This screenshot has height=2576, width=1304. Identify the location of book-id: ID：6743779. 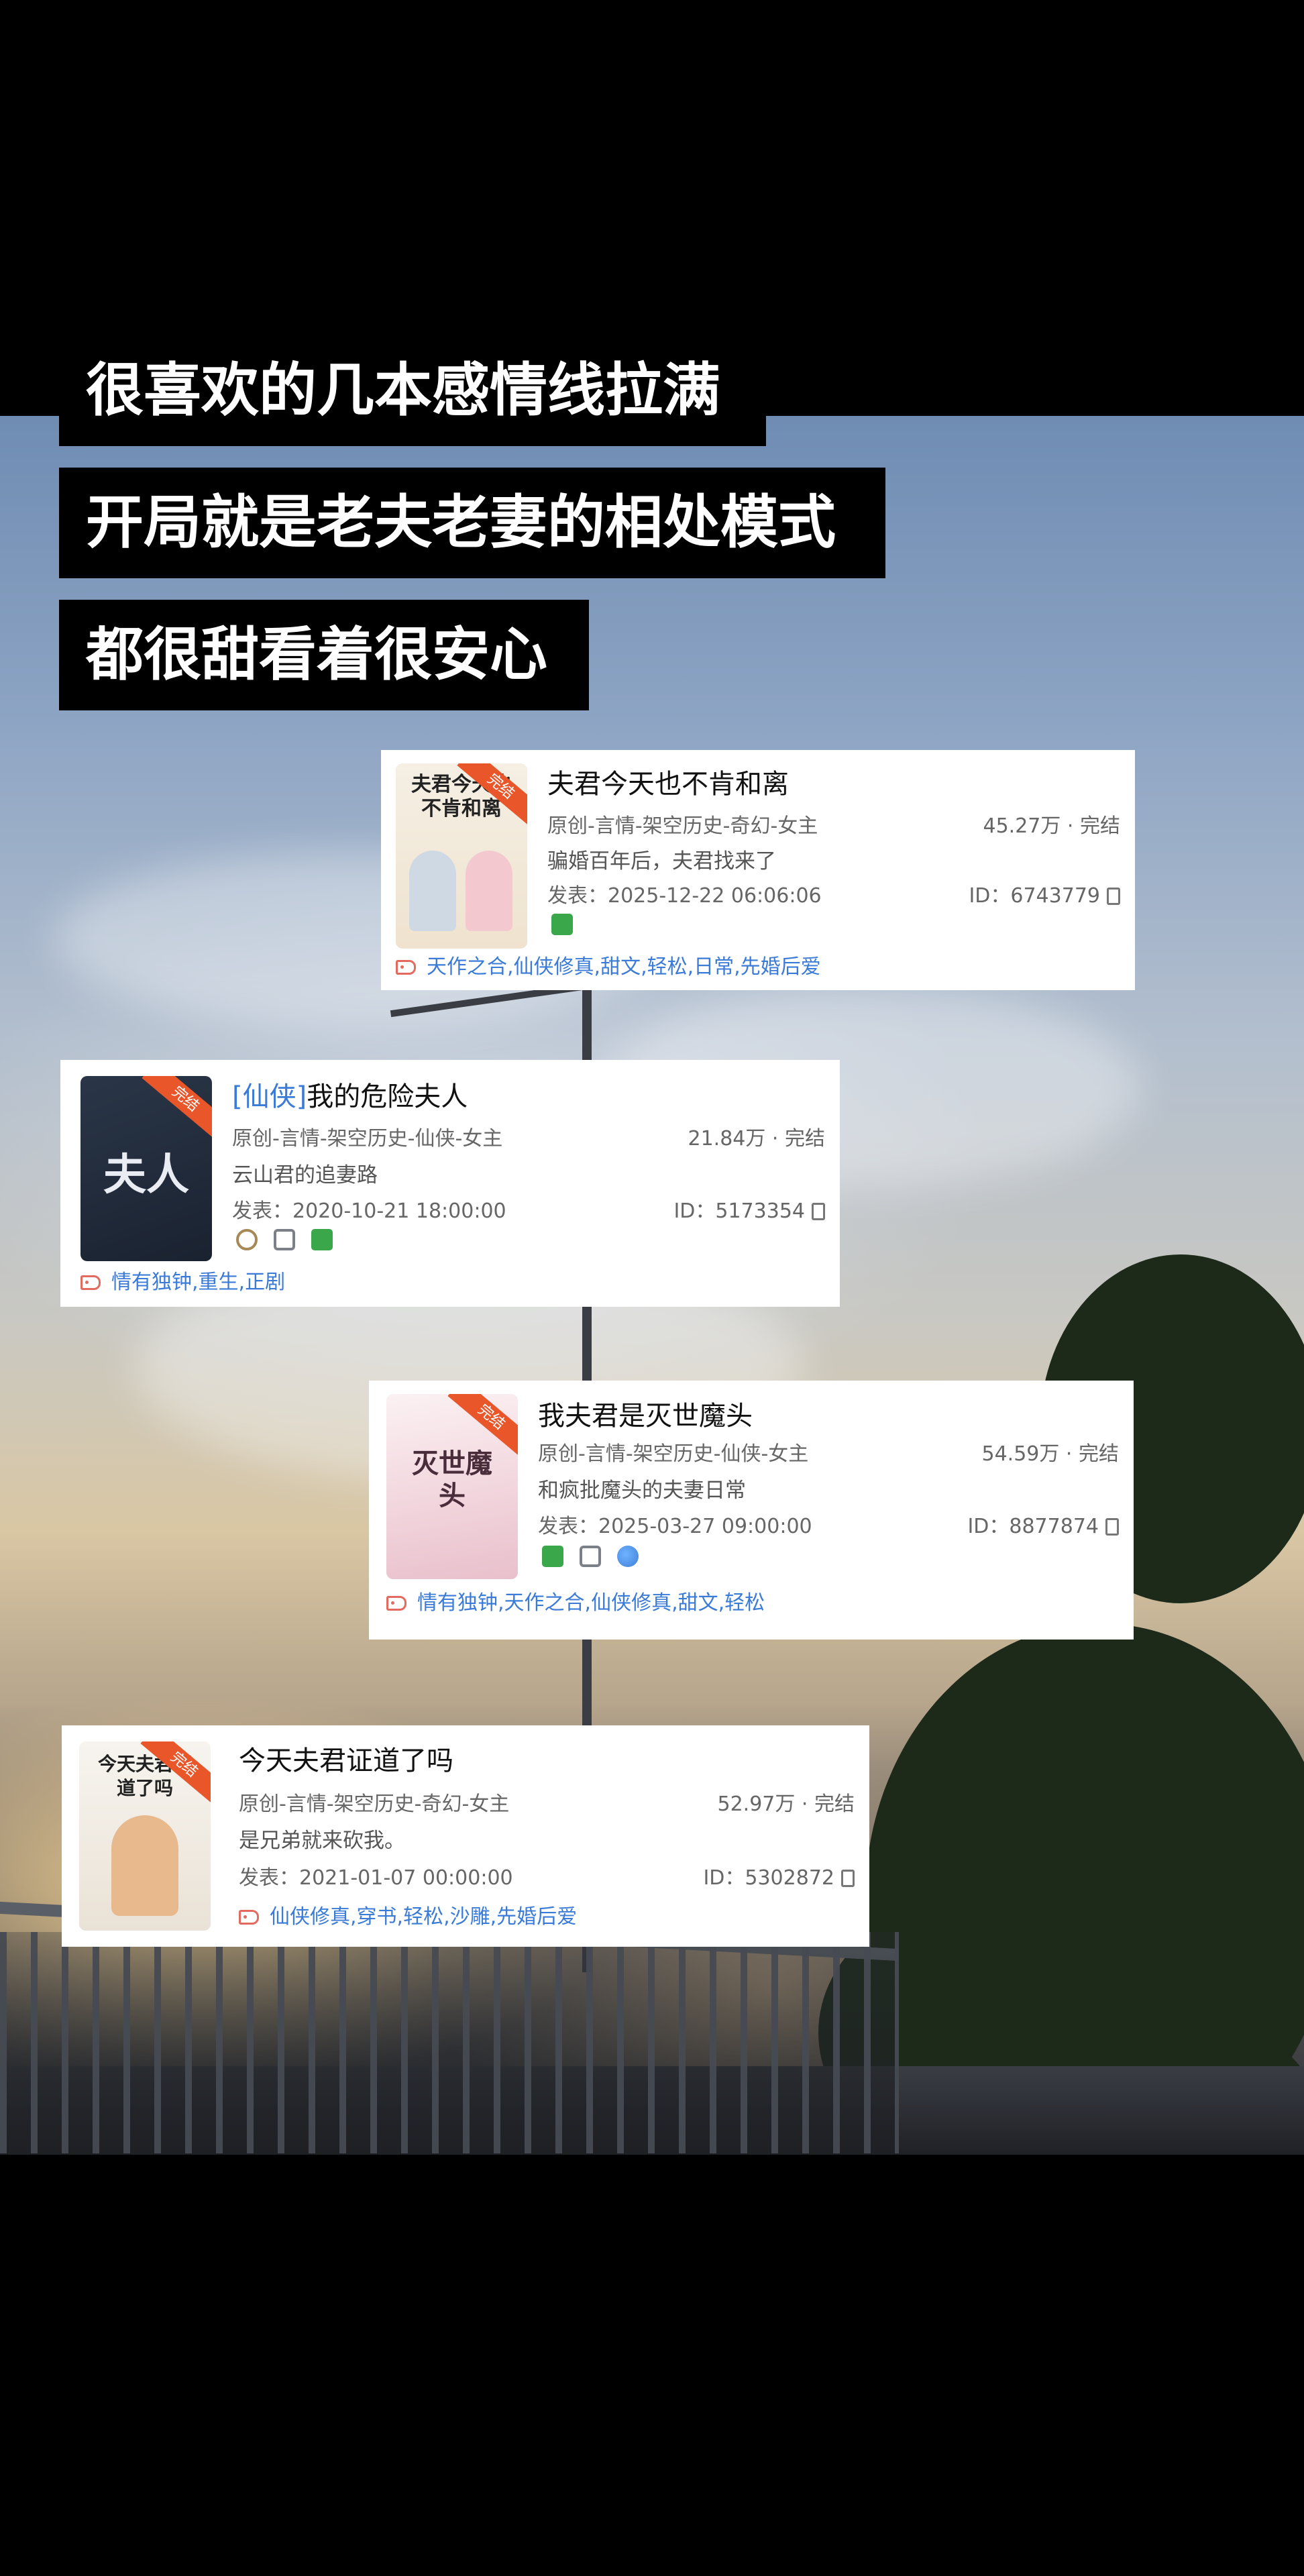
(1044, 893).